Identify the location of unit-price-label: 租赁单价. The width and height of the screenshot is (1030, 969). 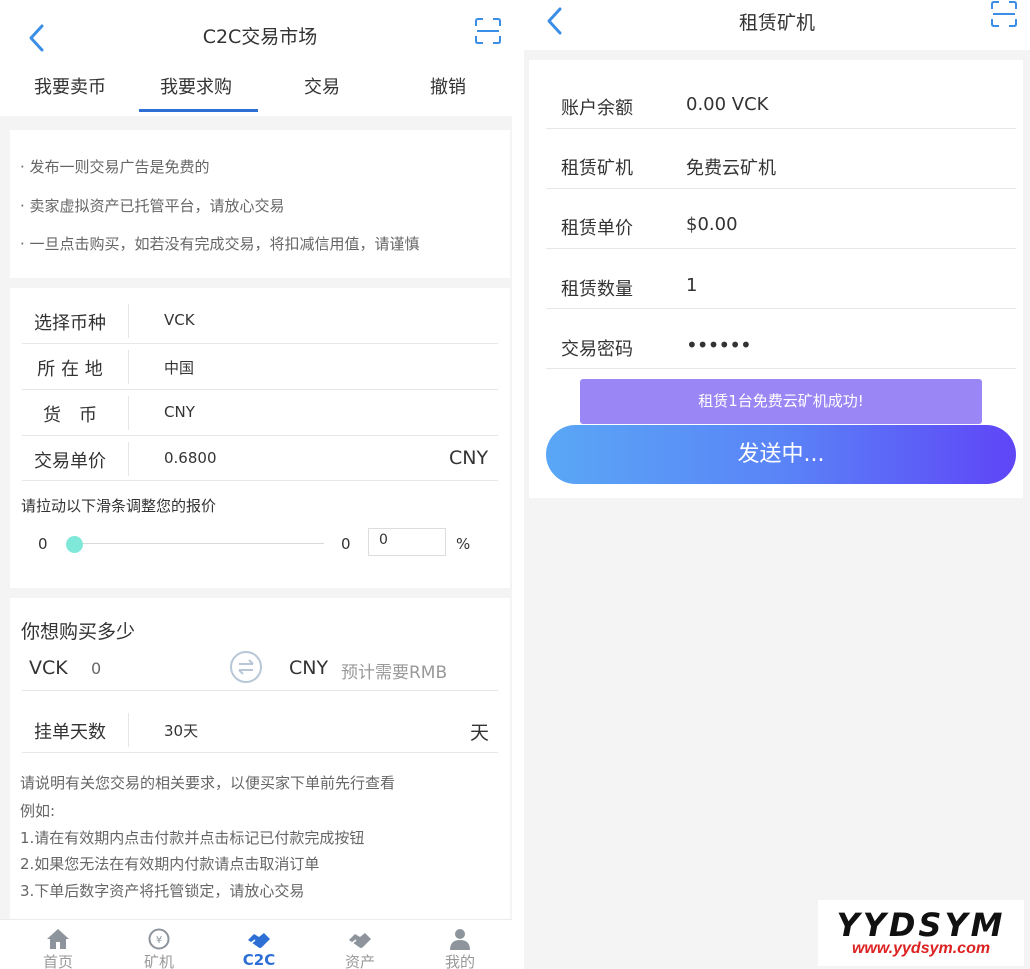
(597, 228).